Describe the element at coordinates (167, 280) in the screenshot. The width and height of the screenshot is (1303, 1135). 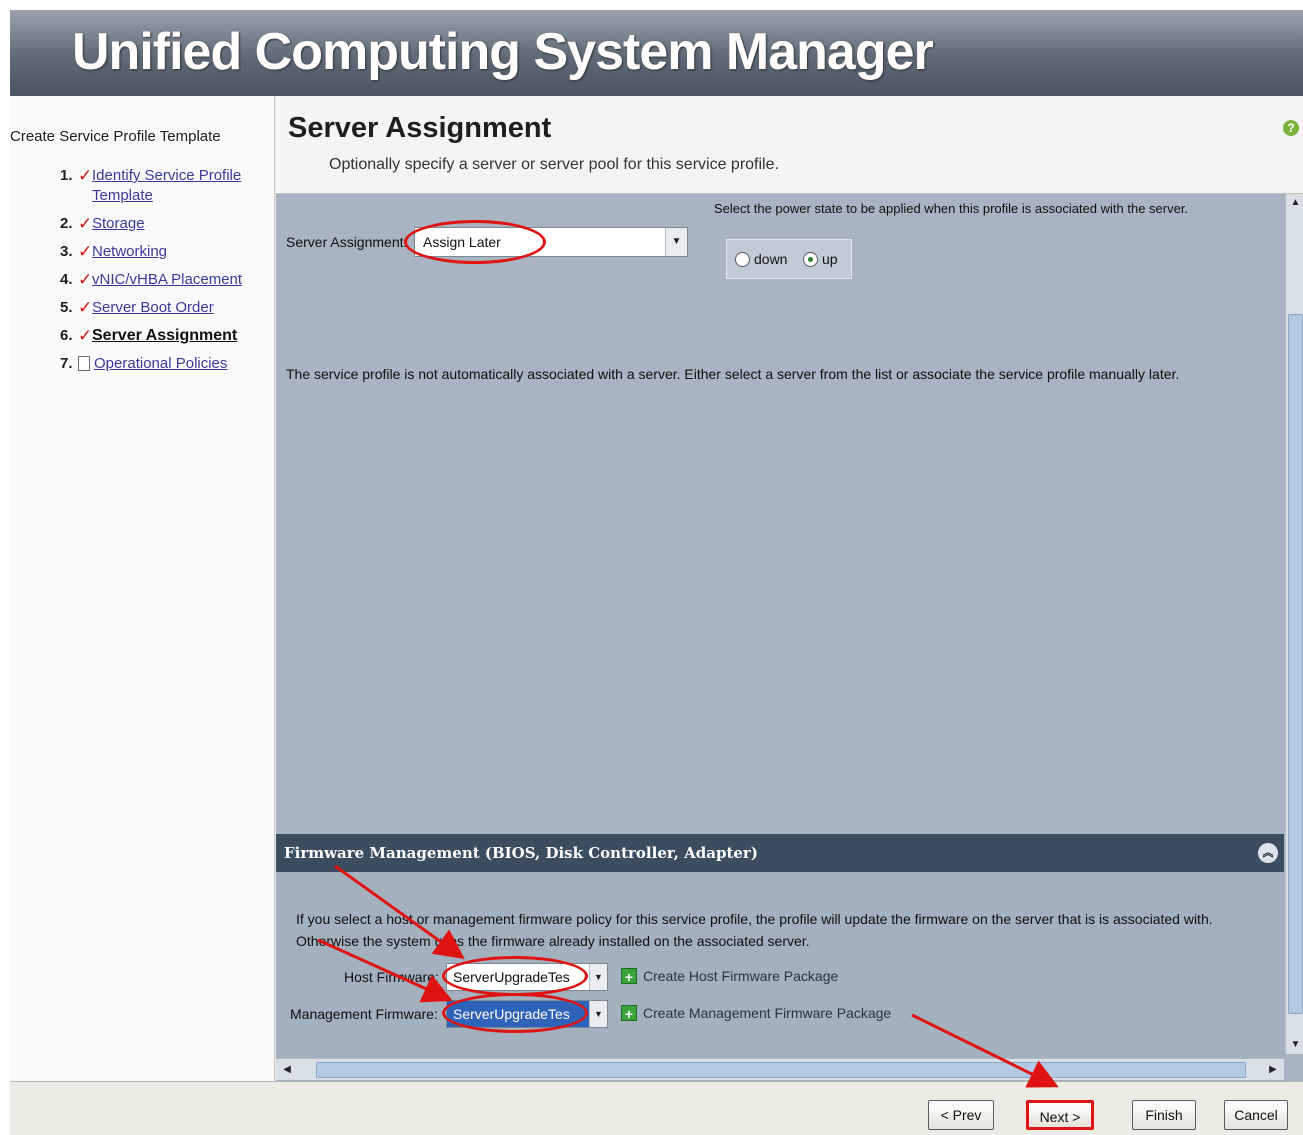
I see `step-link-vnic-placement: vNIC/vHBA Placement` at that location.